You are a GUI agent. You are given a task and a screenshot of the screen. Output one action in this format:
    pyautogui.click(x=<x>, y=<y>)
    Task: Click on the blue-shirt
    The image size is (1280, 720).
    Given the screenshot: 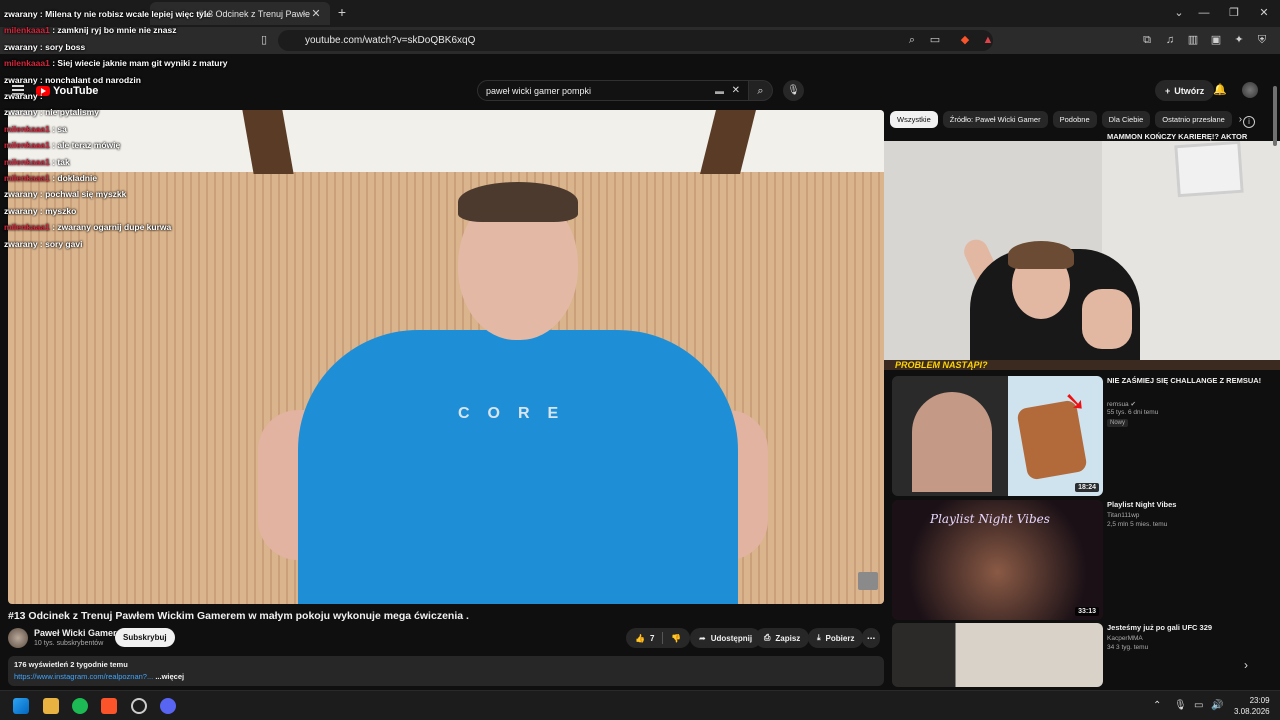 What is the action you would take?
    pyautogui.click(x=518, y=467)
    